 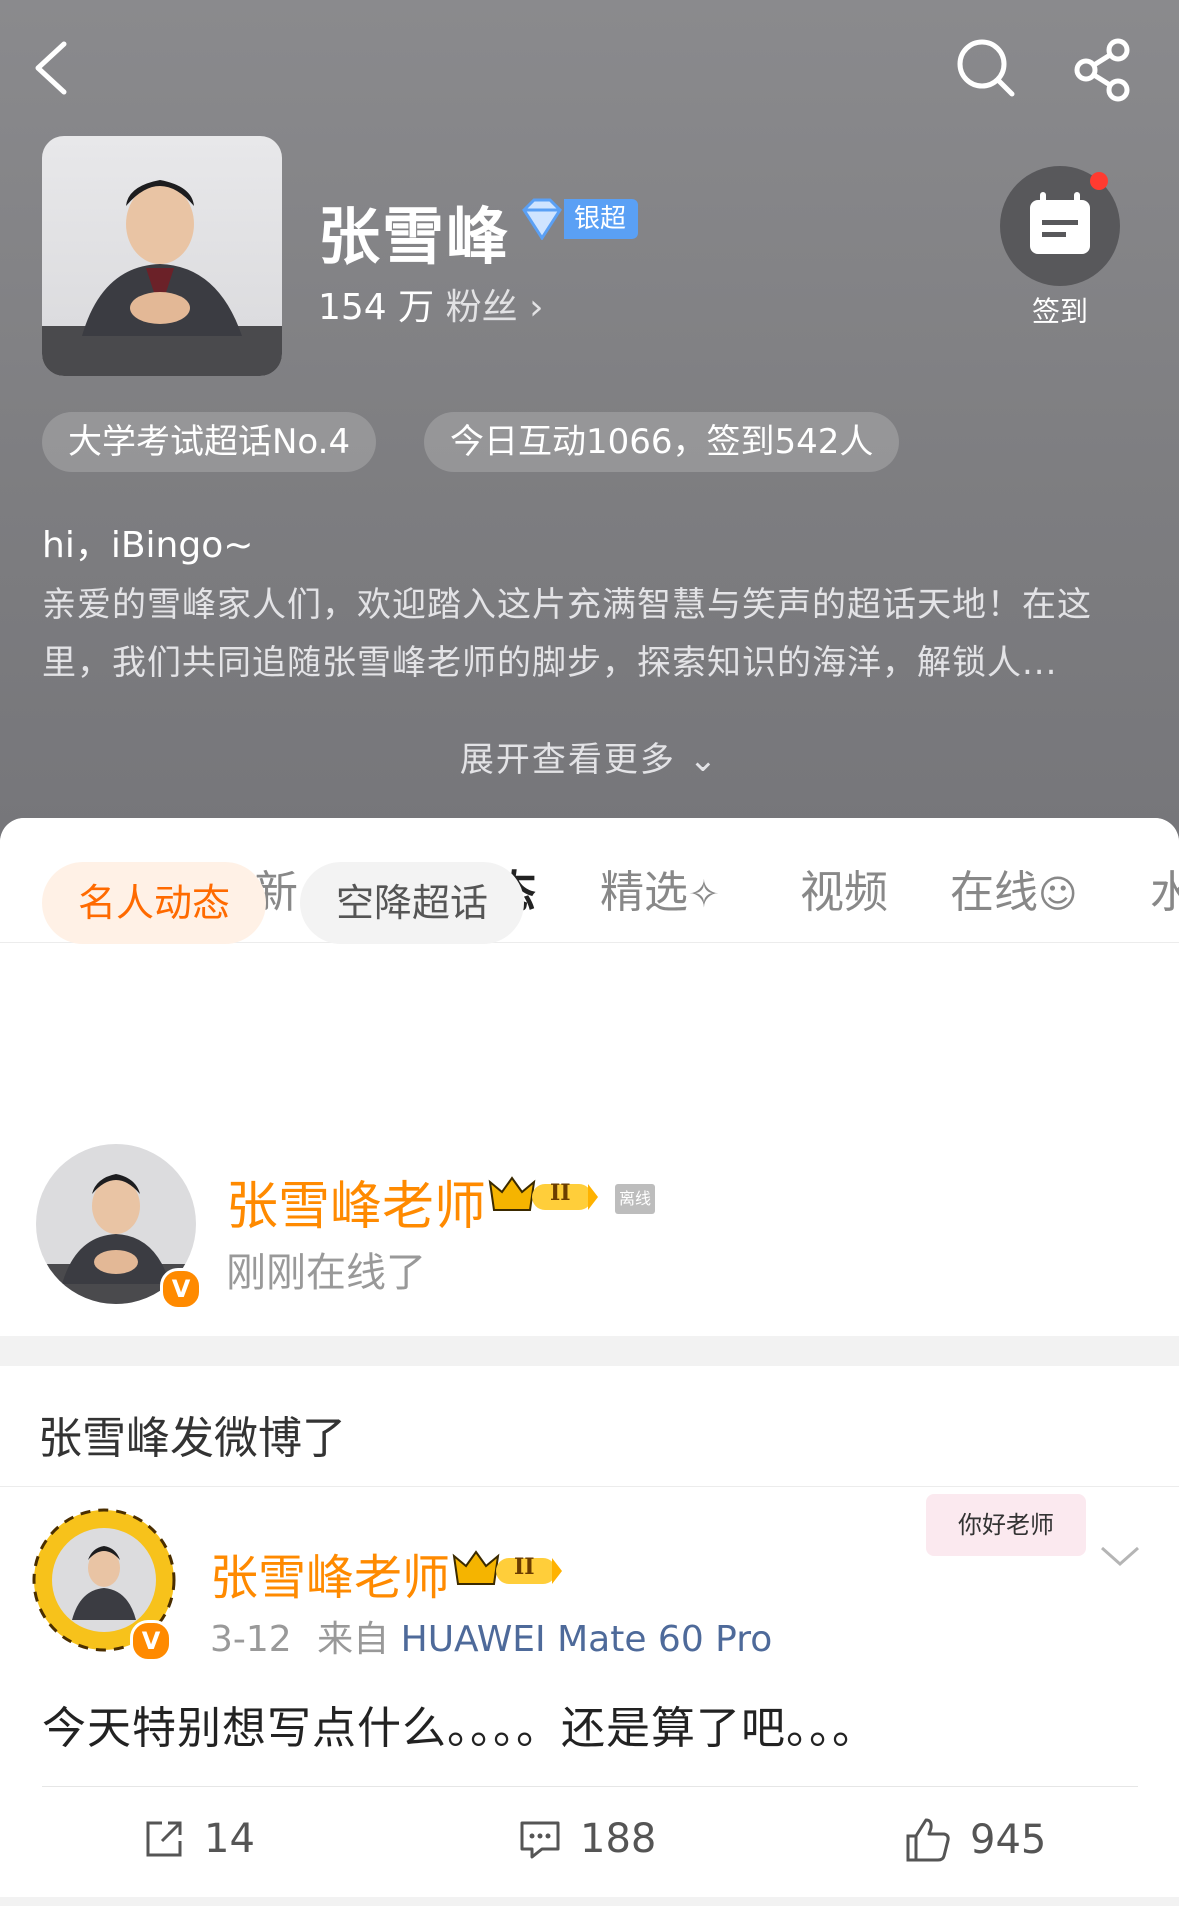 What do you see at coordinates (844, 888) in the screenshot?
I see `tab-video: 视频` at bounding box center [844, 888].